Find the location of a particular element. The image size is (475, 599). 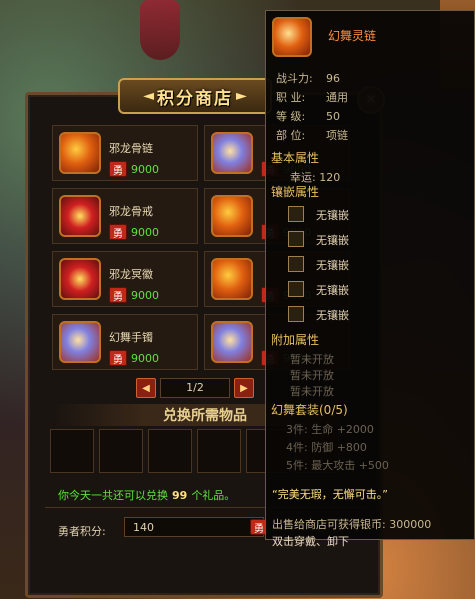

shop-item: 邪龙冥徽 勇 9000 is located at coordinates (125, 279).